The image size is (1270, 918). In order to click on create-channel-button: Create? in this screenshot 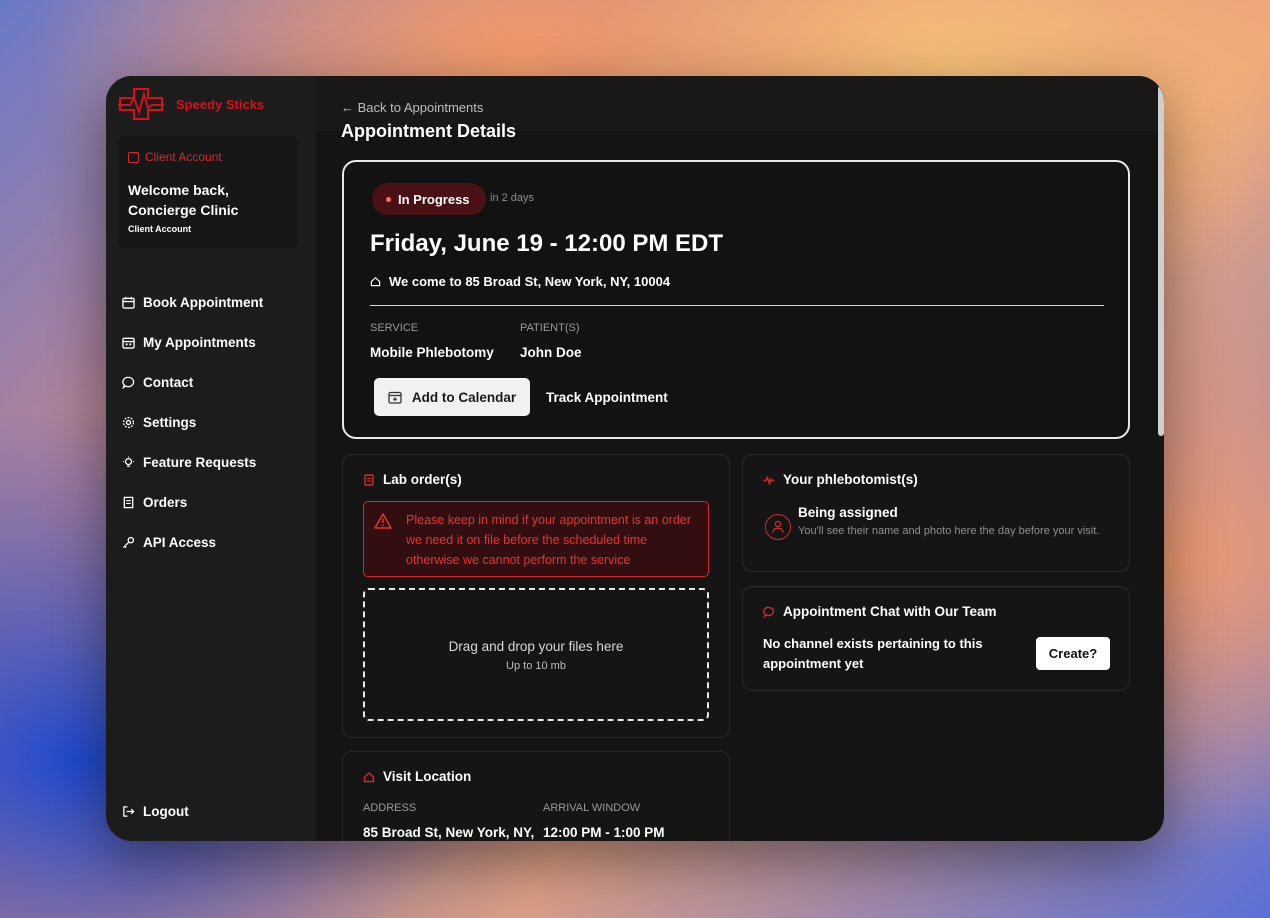, I will do `click(1073, 653)`.